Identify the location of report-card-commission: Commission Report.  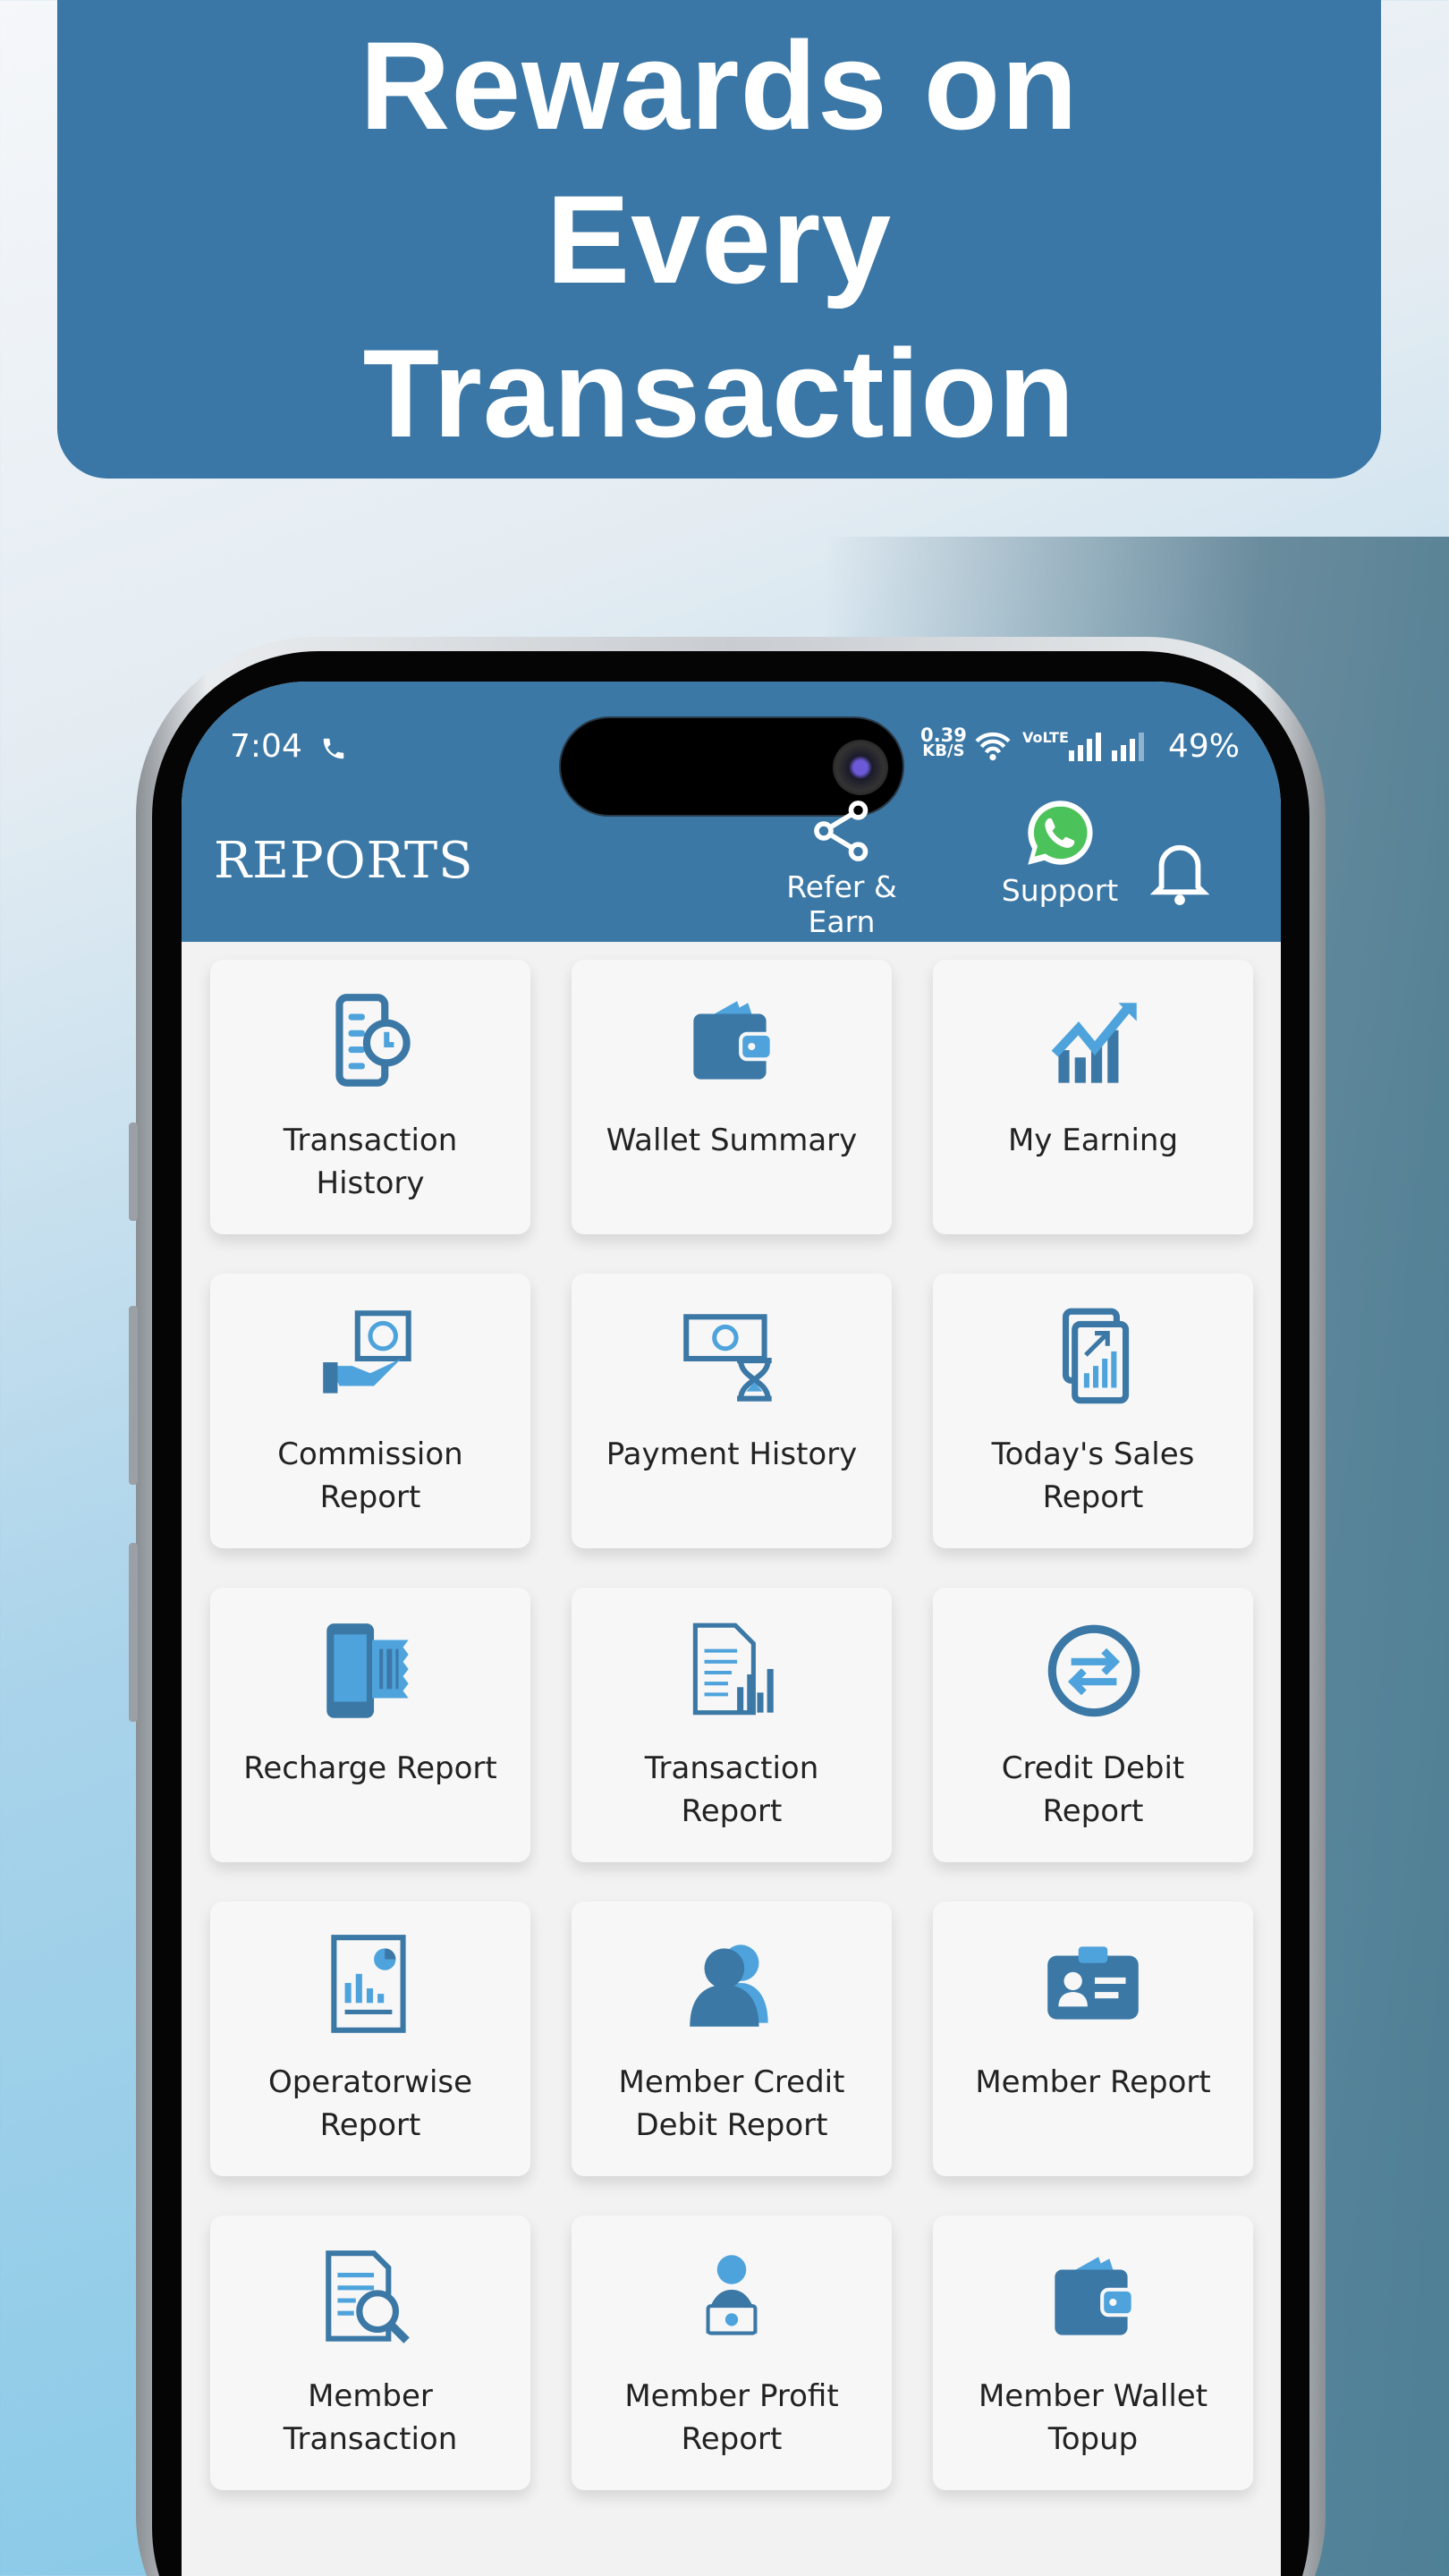
(370, 1411).